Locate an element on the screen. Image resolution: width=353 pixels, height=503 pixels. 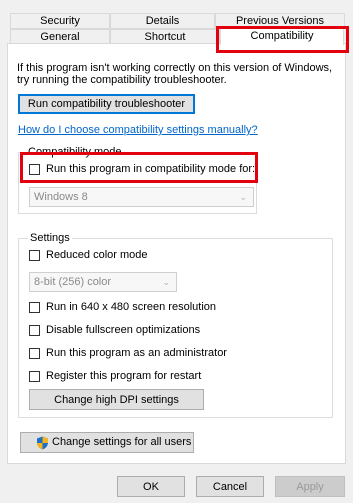
tab-security-label: Security is located at coordinates (60, 21).